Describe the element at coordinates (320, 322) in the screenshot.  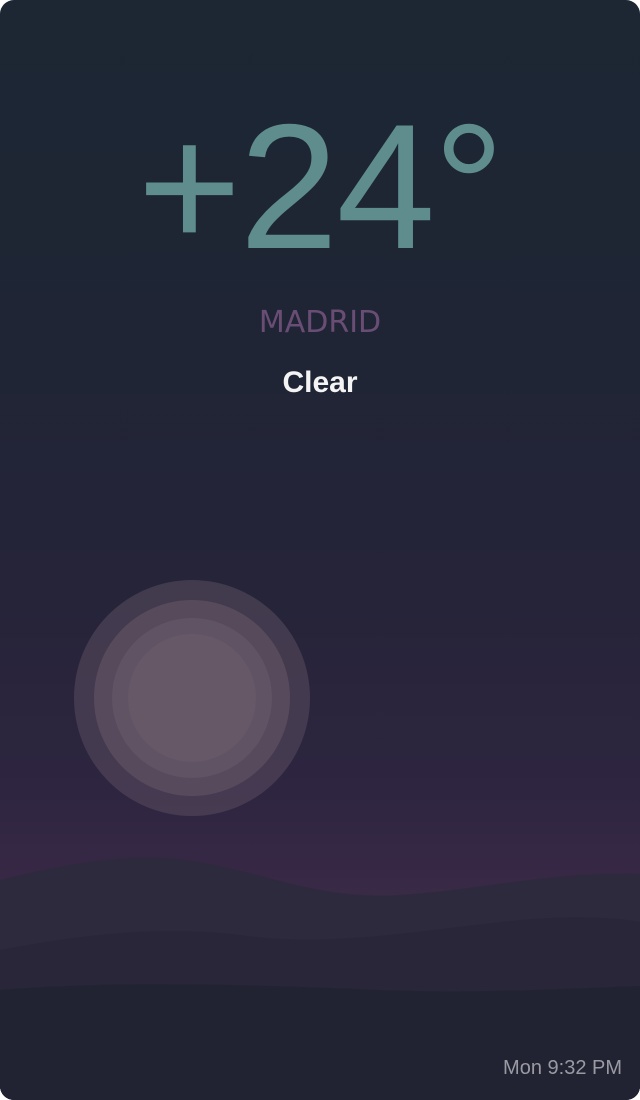
I see `city-name: MADRID` at that location.